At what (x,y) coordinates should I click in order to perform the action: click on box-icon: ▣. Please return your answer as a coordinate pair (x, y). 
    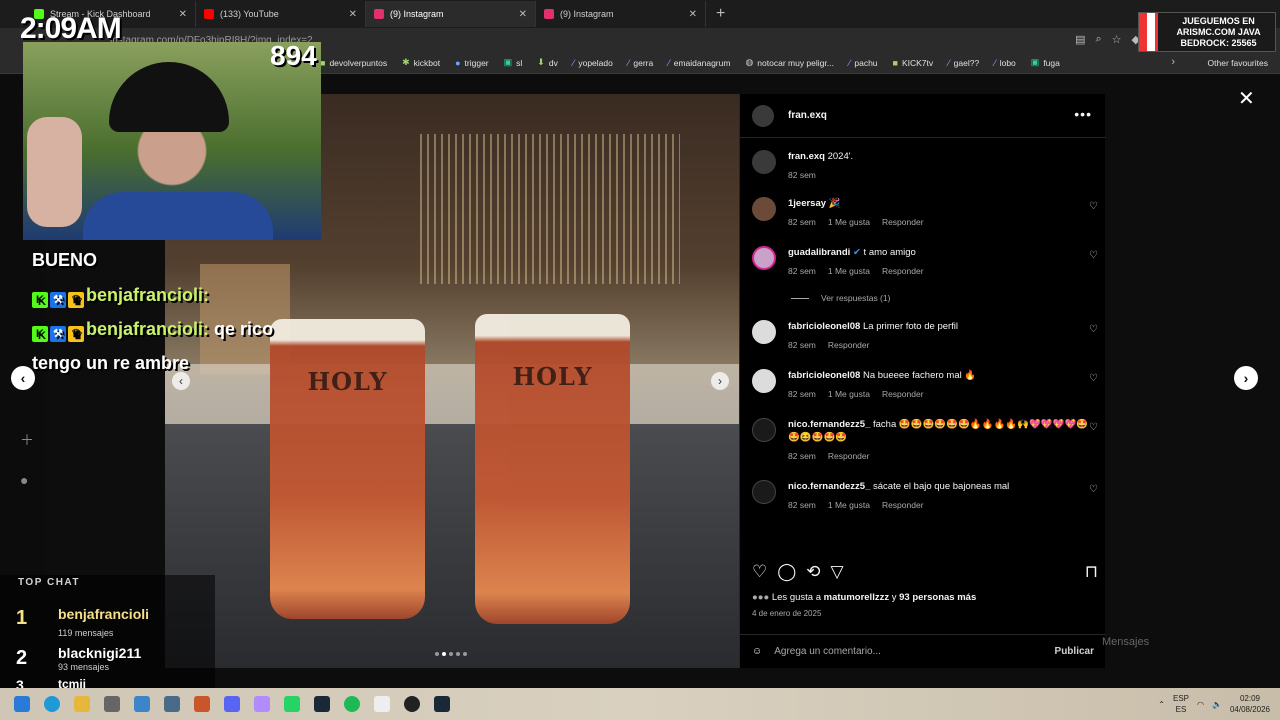
    Looking at the image, I should click on (508, 62).